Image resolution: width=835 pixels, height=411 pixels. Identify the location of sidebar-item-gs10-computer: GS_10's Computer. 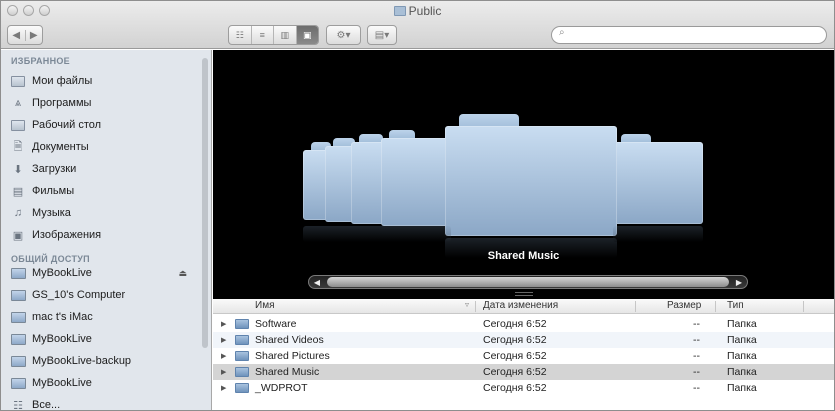
(101, 295).